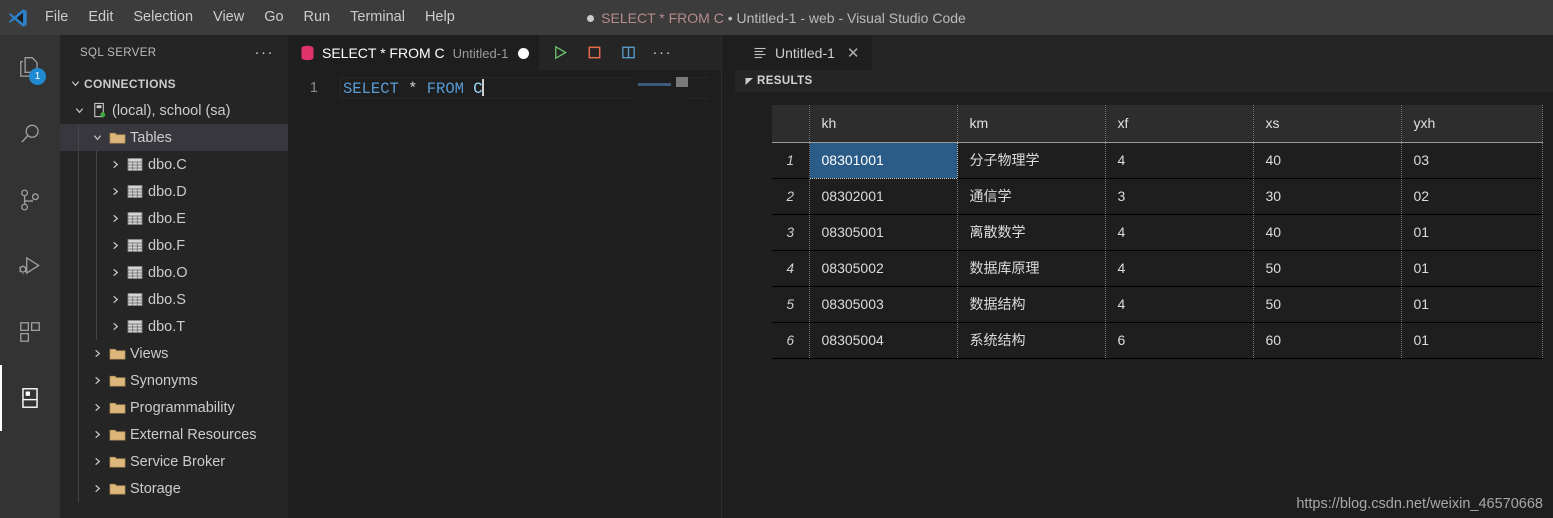  I want to click on cell-km: 分子物理学, so click(1031, 160).